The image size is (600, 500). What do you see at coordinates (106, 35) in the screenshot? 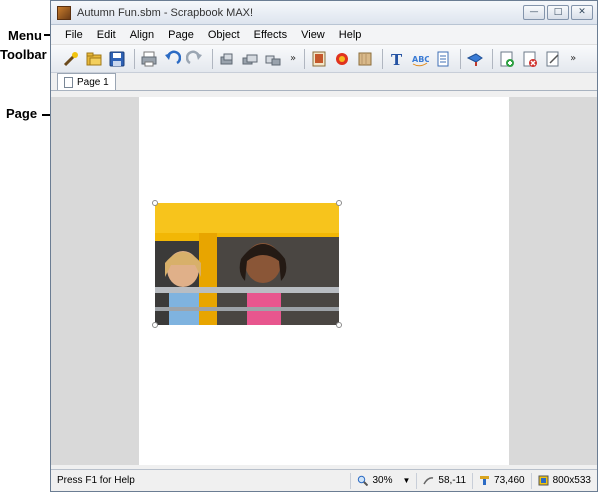
I see `menu-edit: Edit` at bounding box center [106, 35].